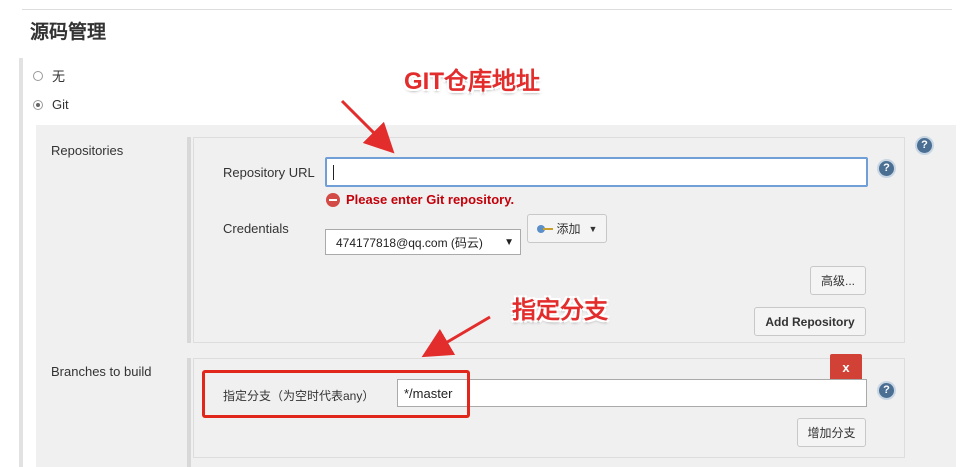 The image size is (969, 467). I want to click on branch-arrow, so click(456, 336).